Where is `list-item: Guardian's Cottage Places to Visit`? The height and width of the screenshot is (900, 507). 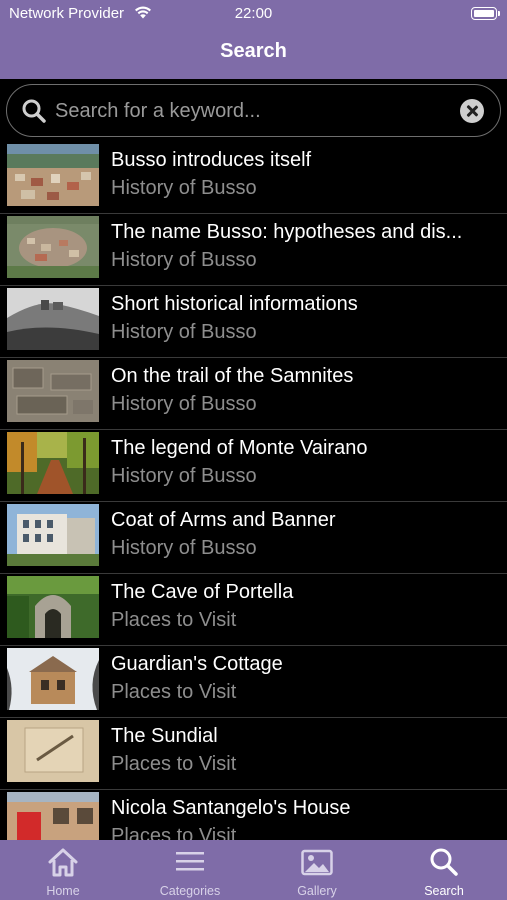 list-item: Guardian's Cottage Places to Visit is located at coordinates (253, 682).